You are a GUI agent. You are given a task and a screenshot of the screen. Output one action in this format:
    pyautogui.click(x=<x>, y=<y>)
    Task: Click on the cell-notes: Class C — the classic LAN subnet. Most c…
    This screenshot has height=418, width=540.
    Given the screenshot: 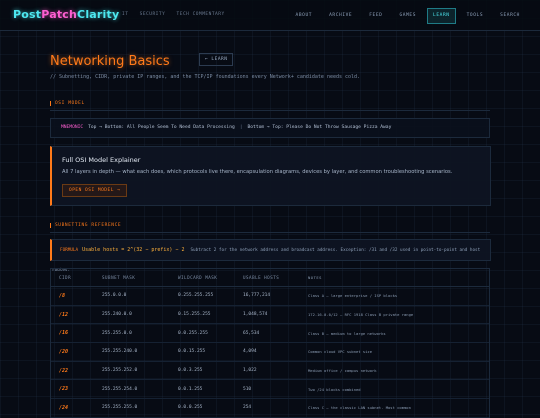 What is the action you would take?
    pyautogui.click(x=359, y=408)
    